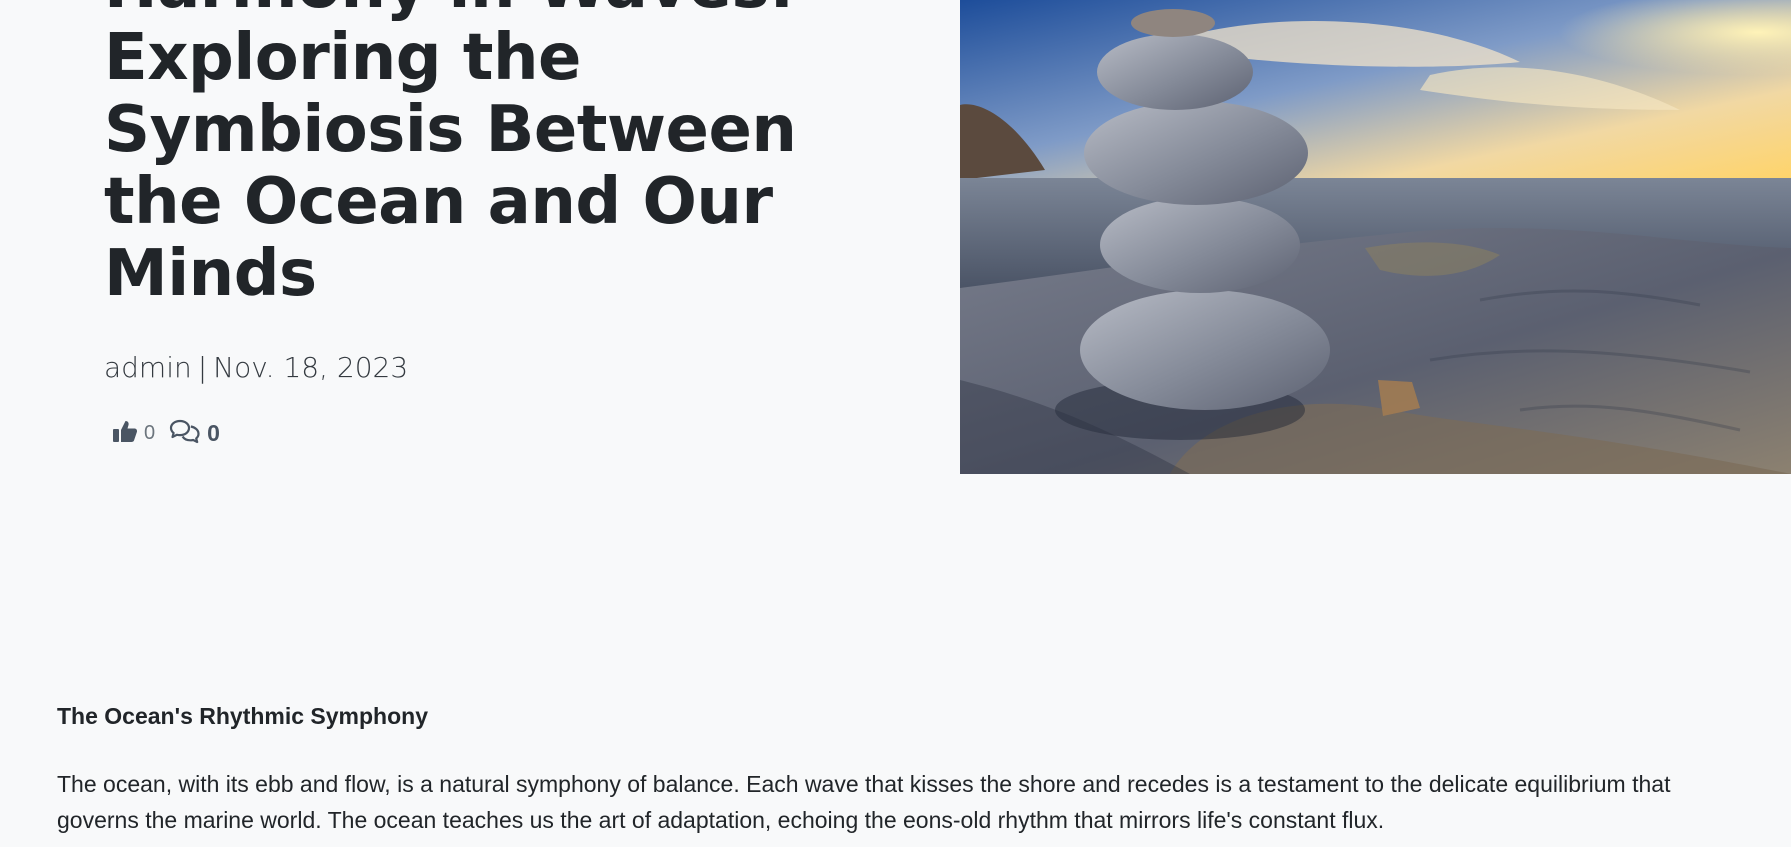  I want to click on post-author: admin, so click(148, 367).